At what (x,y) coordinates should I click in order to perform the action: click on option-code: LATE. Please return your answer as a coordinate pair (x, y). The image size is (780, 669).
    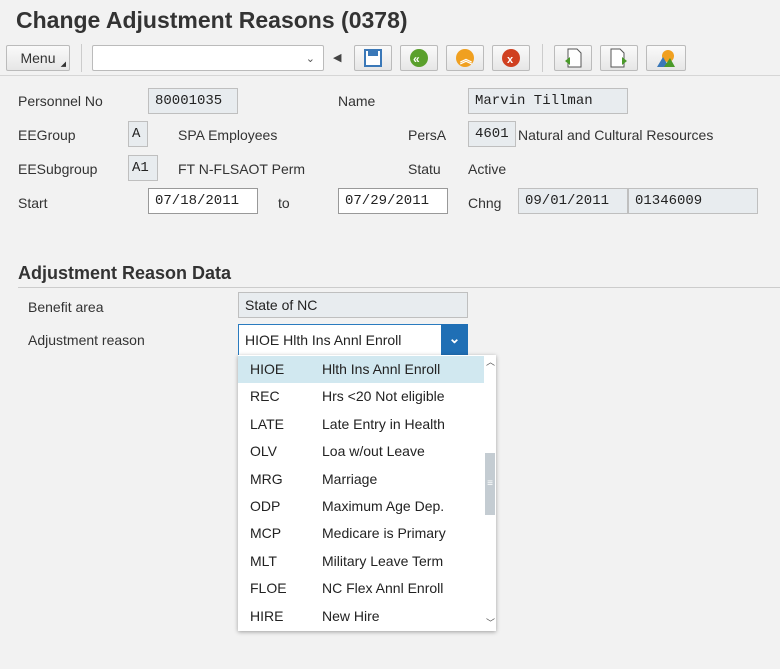
    Looking at the image, I should click on (267, 423).